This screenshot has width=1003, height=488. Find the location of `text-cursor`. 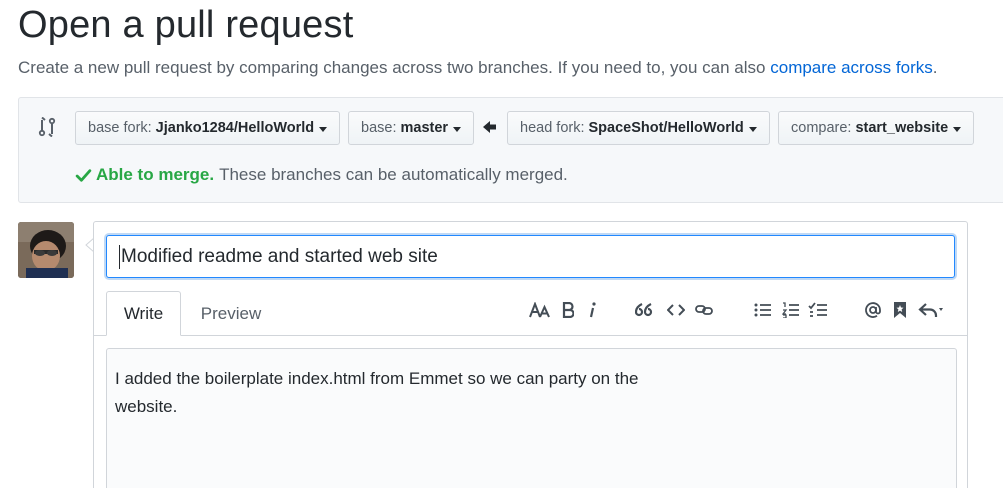

text-cursor is located at coordinates (119, 256).